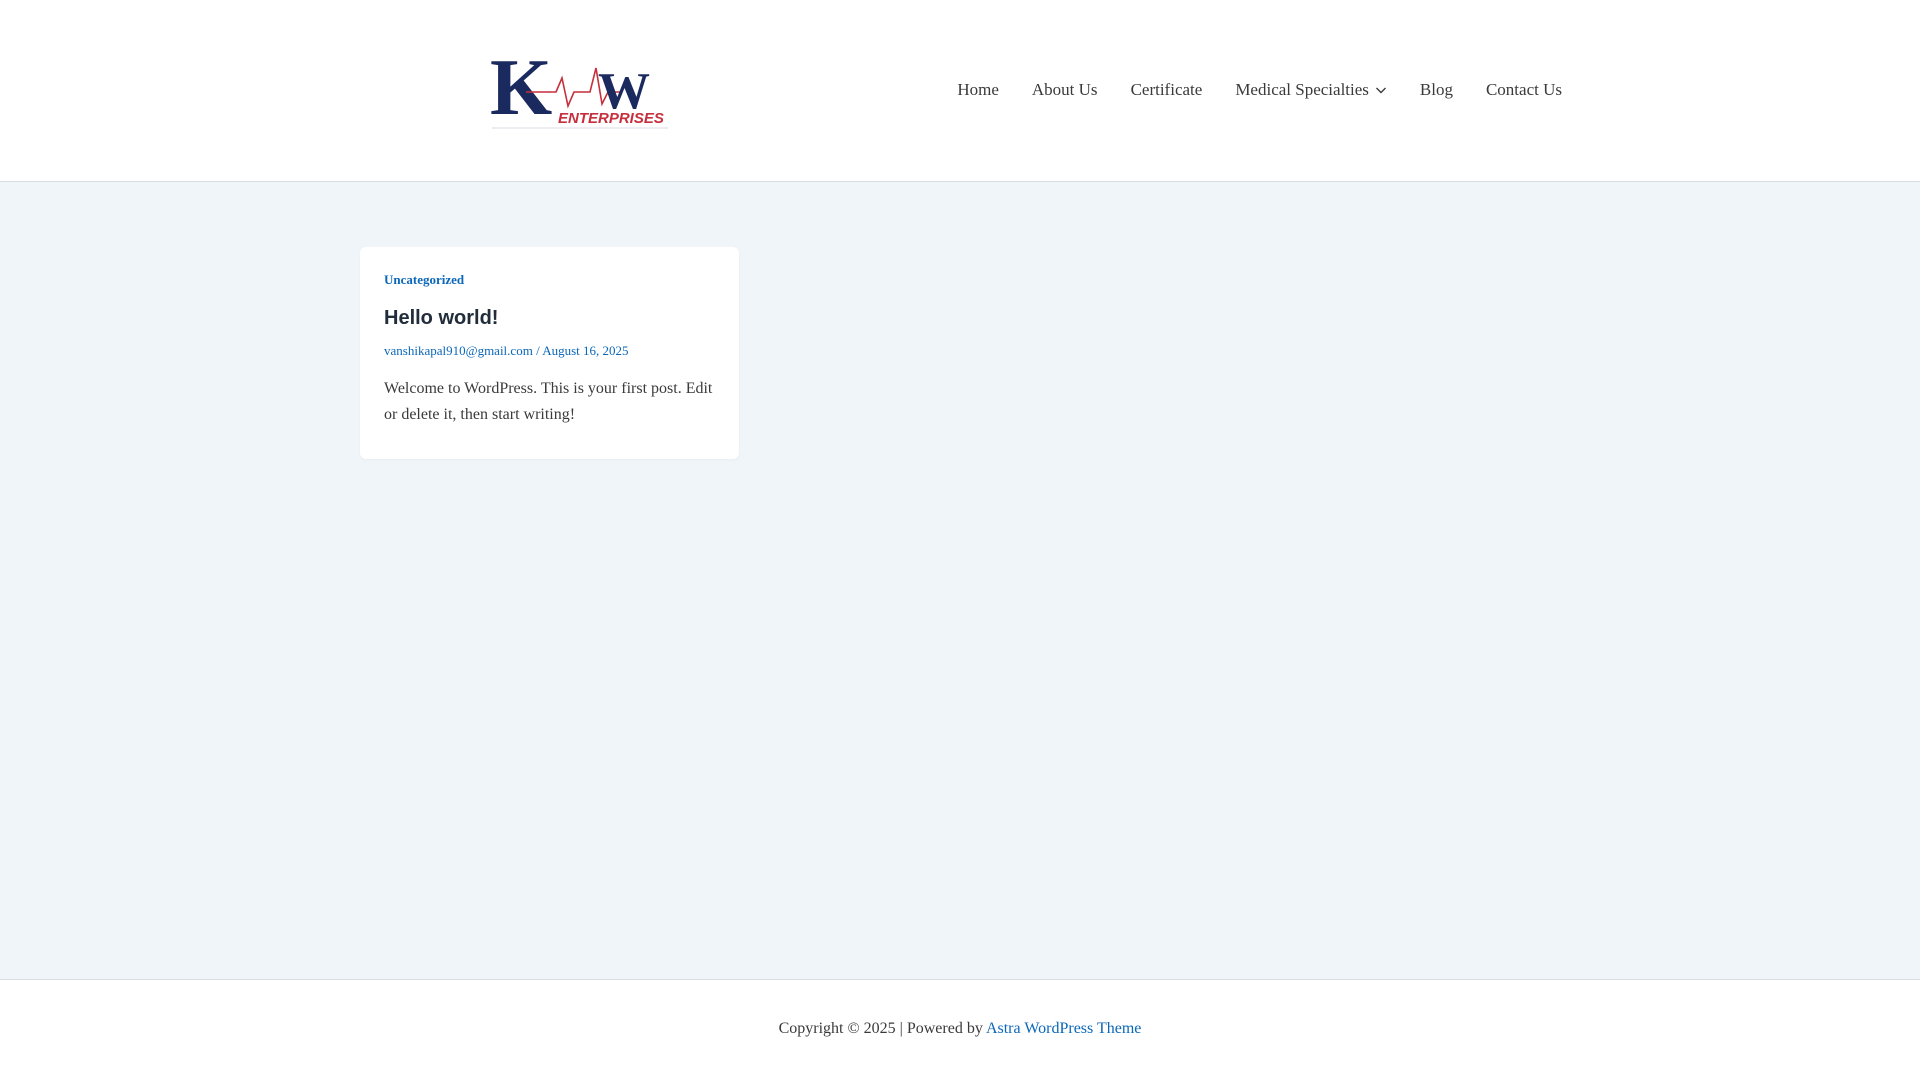  What do you see at coordinates (1063, 1028) in the screenshot?
I see `astra-theme-link: Astra WordPress Theme` at bounding box center [1063, 1028].